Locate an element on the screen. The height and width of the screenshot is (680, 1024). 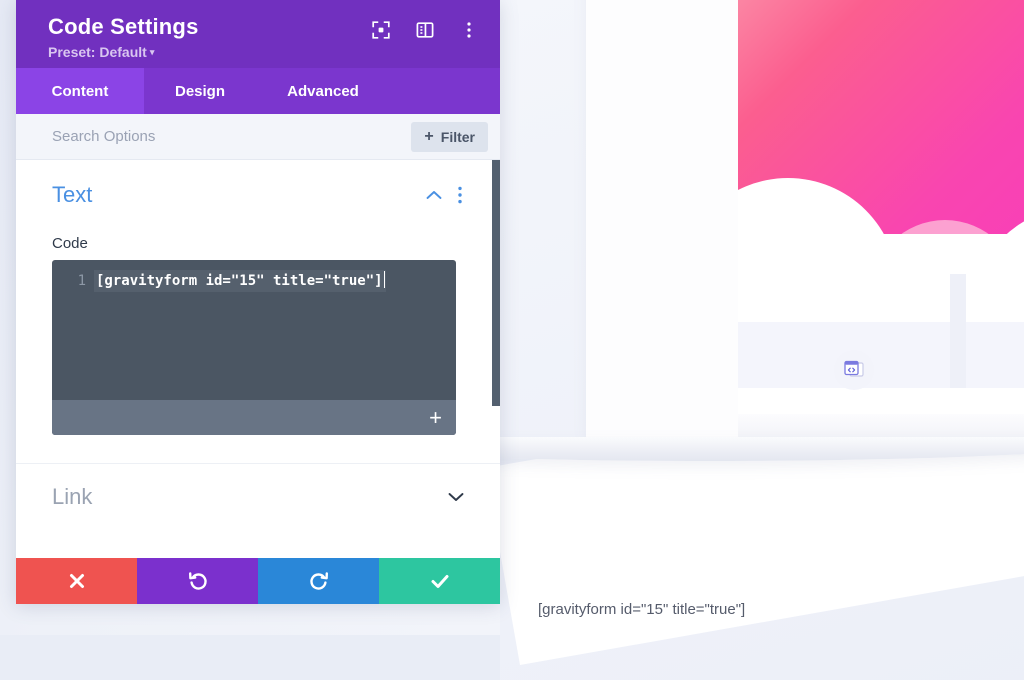
section-text-header-icons is located at coordinates (445, 195).